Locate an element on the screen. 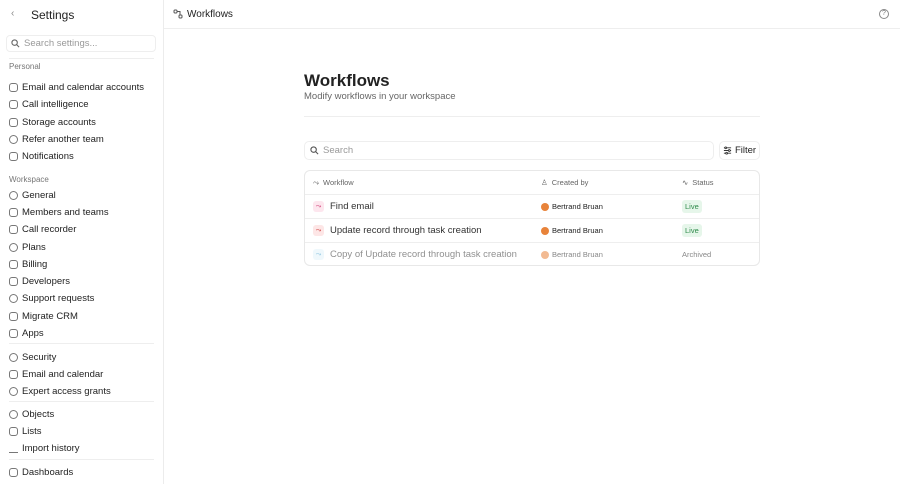 The width and height of the screenshot is (900, 484). sidebar-item-refer-team: Refer another team is located at coordinates (56, 139).